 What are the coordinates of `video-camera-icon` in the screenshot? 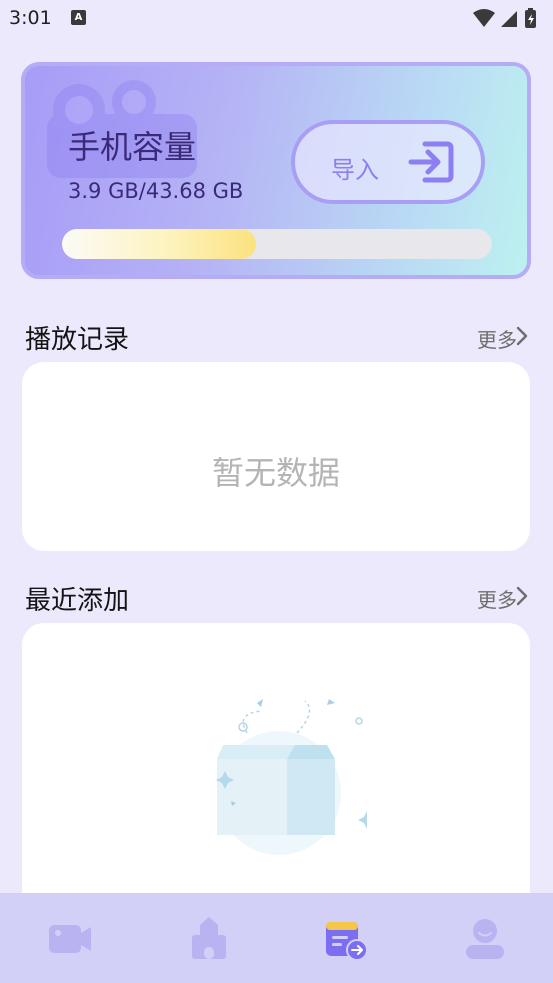 It's located at (70, 939).